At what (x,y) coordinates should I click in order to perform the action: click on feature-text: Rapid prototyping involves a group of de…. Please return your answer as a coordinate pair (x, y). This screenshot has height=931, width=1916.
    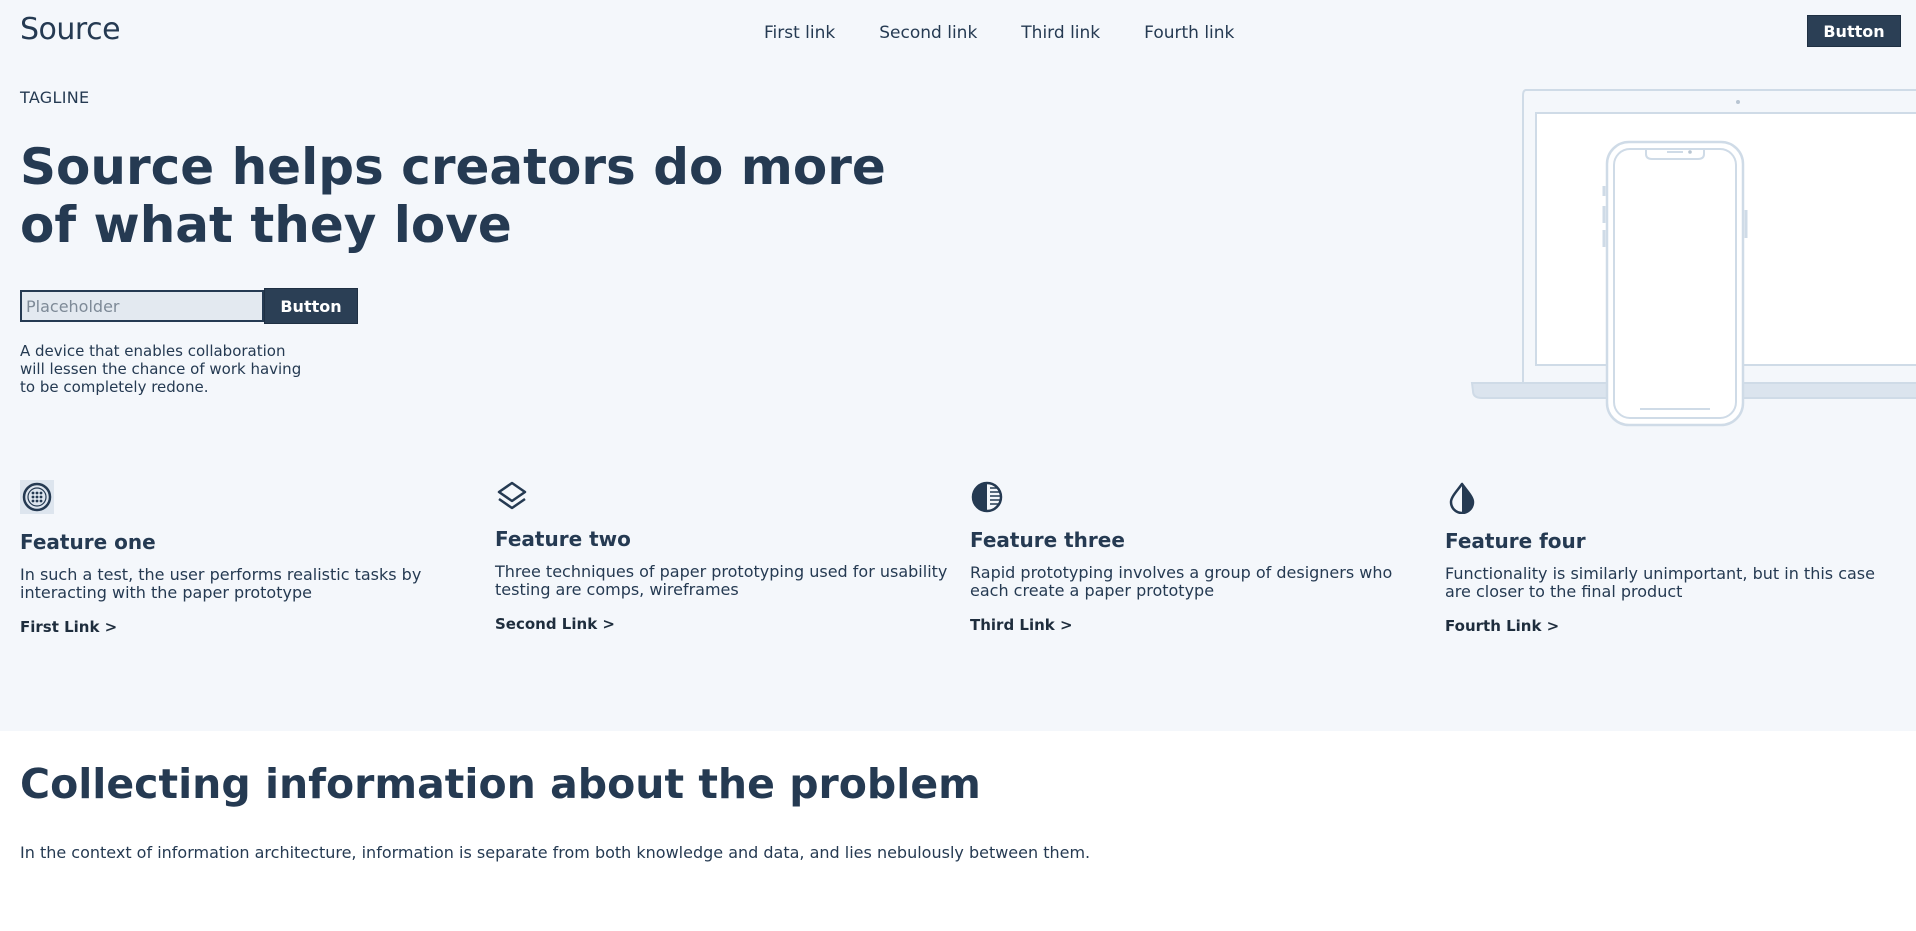
    Looking at the image, I should click on (1181, 581).